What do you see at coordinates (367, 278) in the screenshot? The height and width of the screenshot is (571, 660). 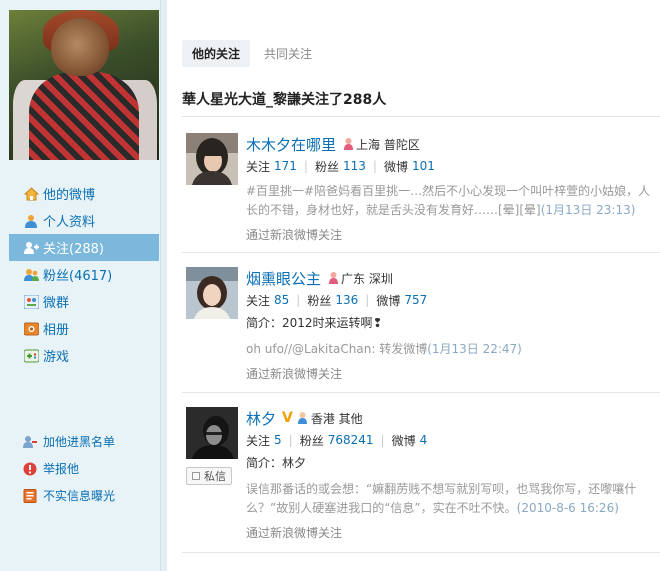 I see `user-location: 广东 深圳` at bounding box center [367, 278].